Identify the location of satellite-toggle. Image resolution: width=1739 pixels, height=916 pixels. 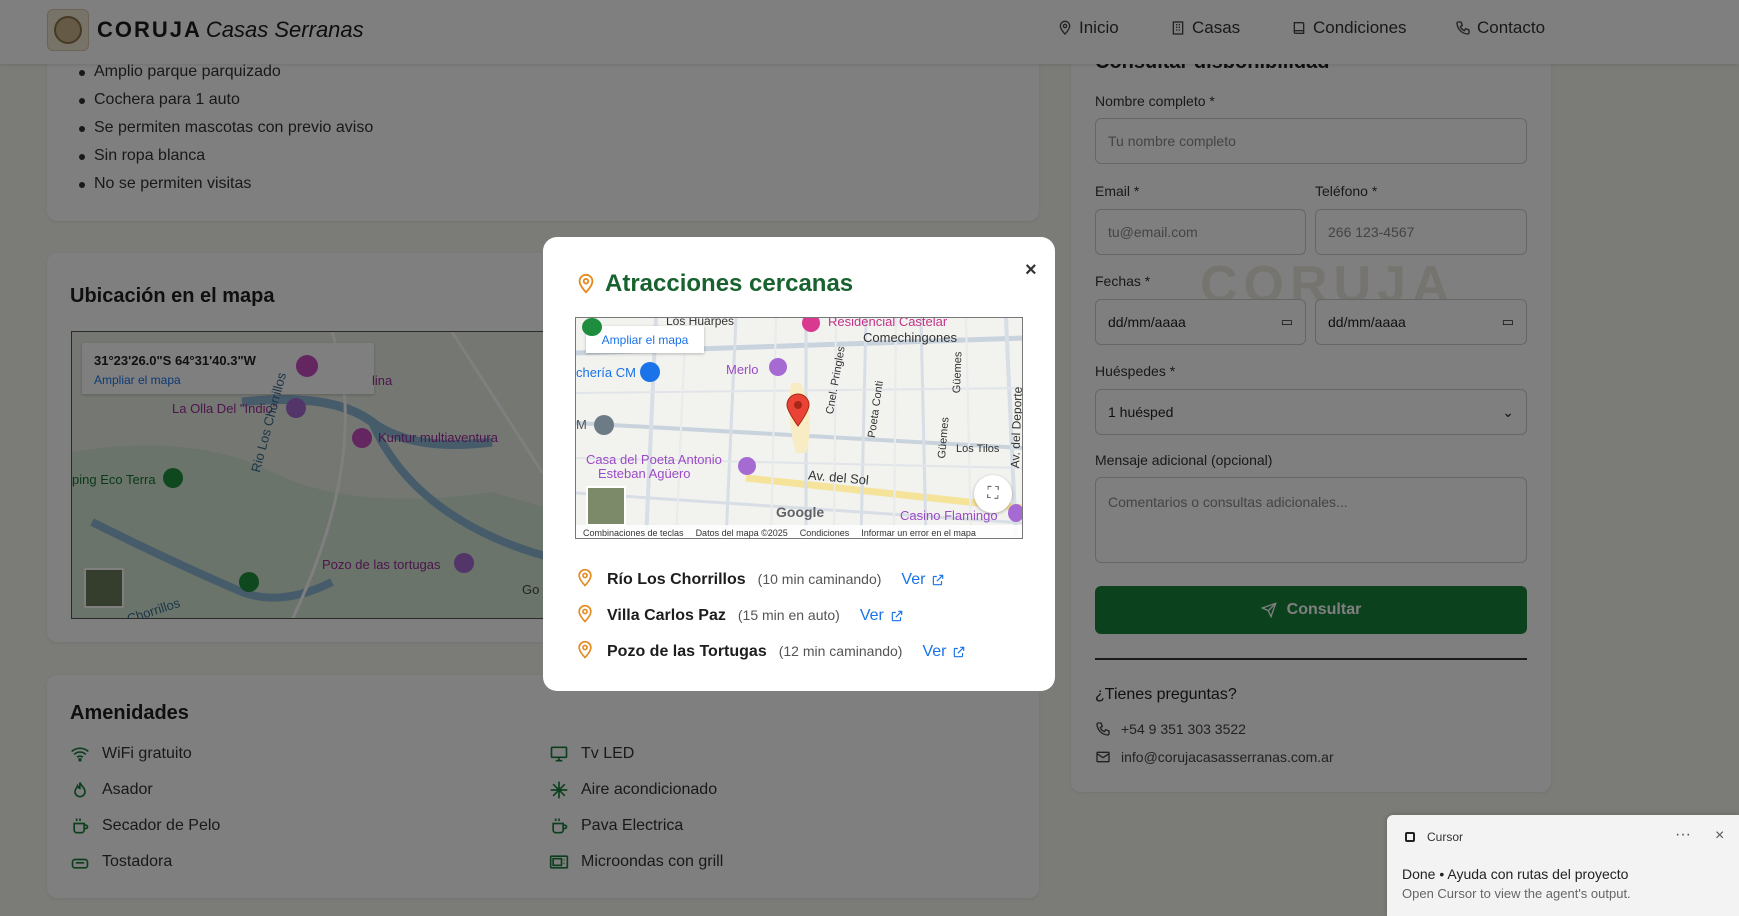
(606, 506).